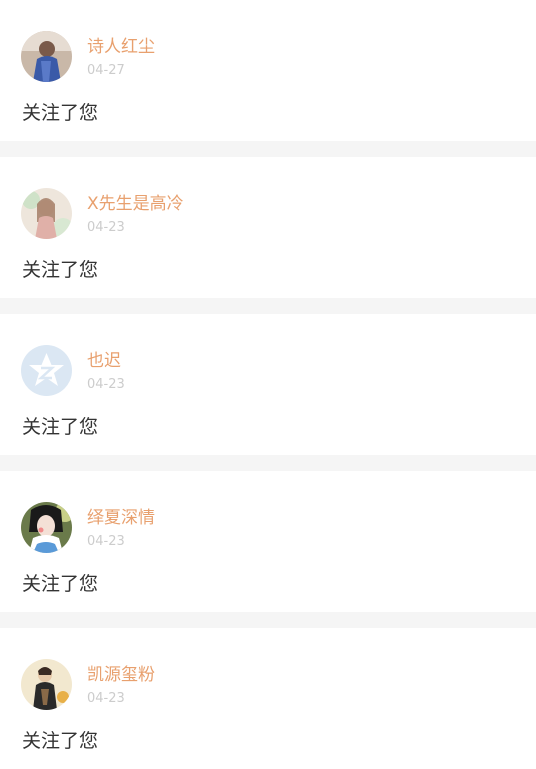 This screenshot has height=769, width=536. I want to click on user-name-link: X先生是高冷, so click(135, 204).